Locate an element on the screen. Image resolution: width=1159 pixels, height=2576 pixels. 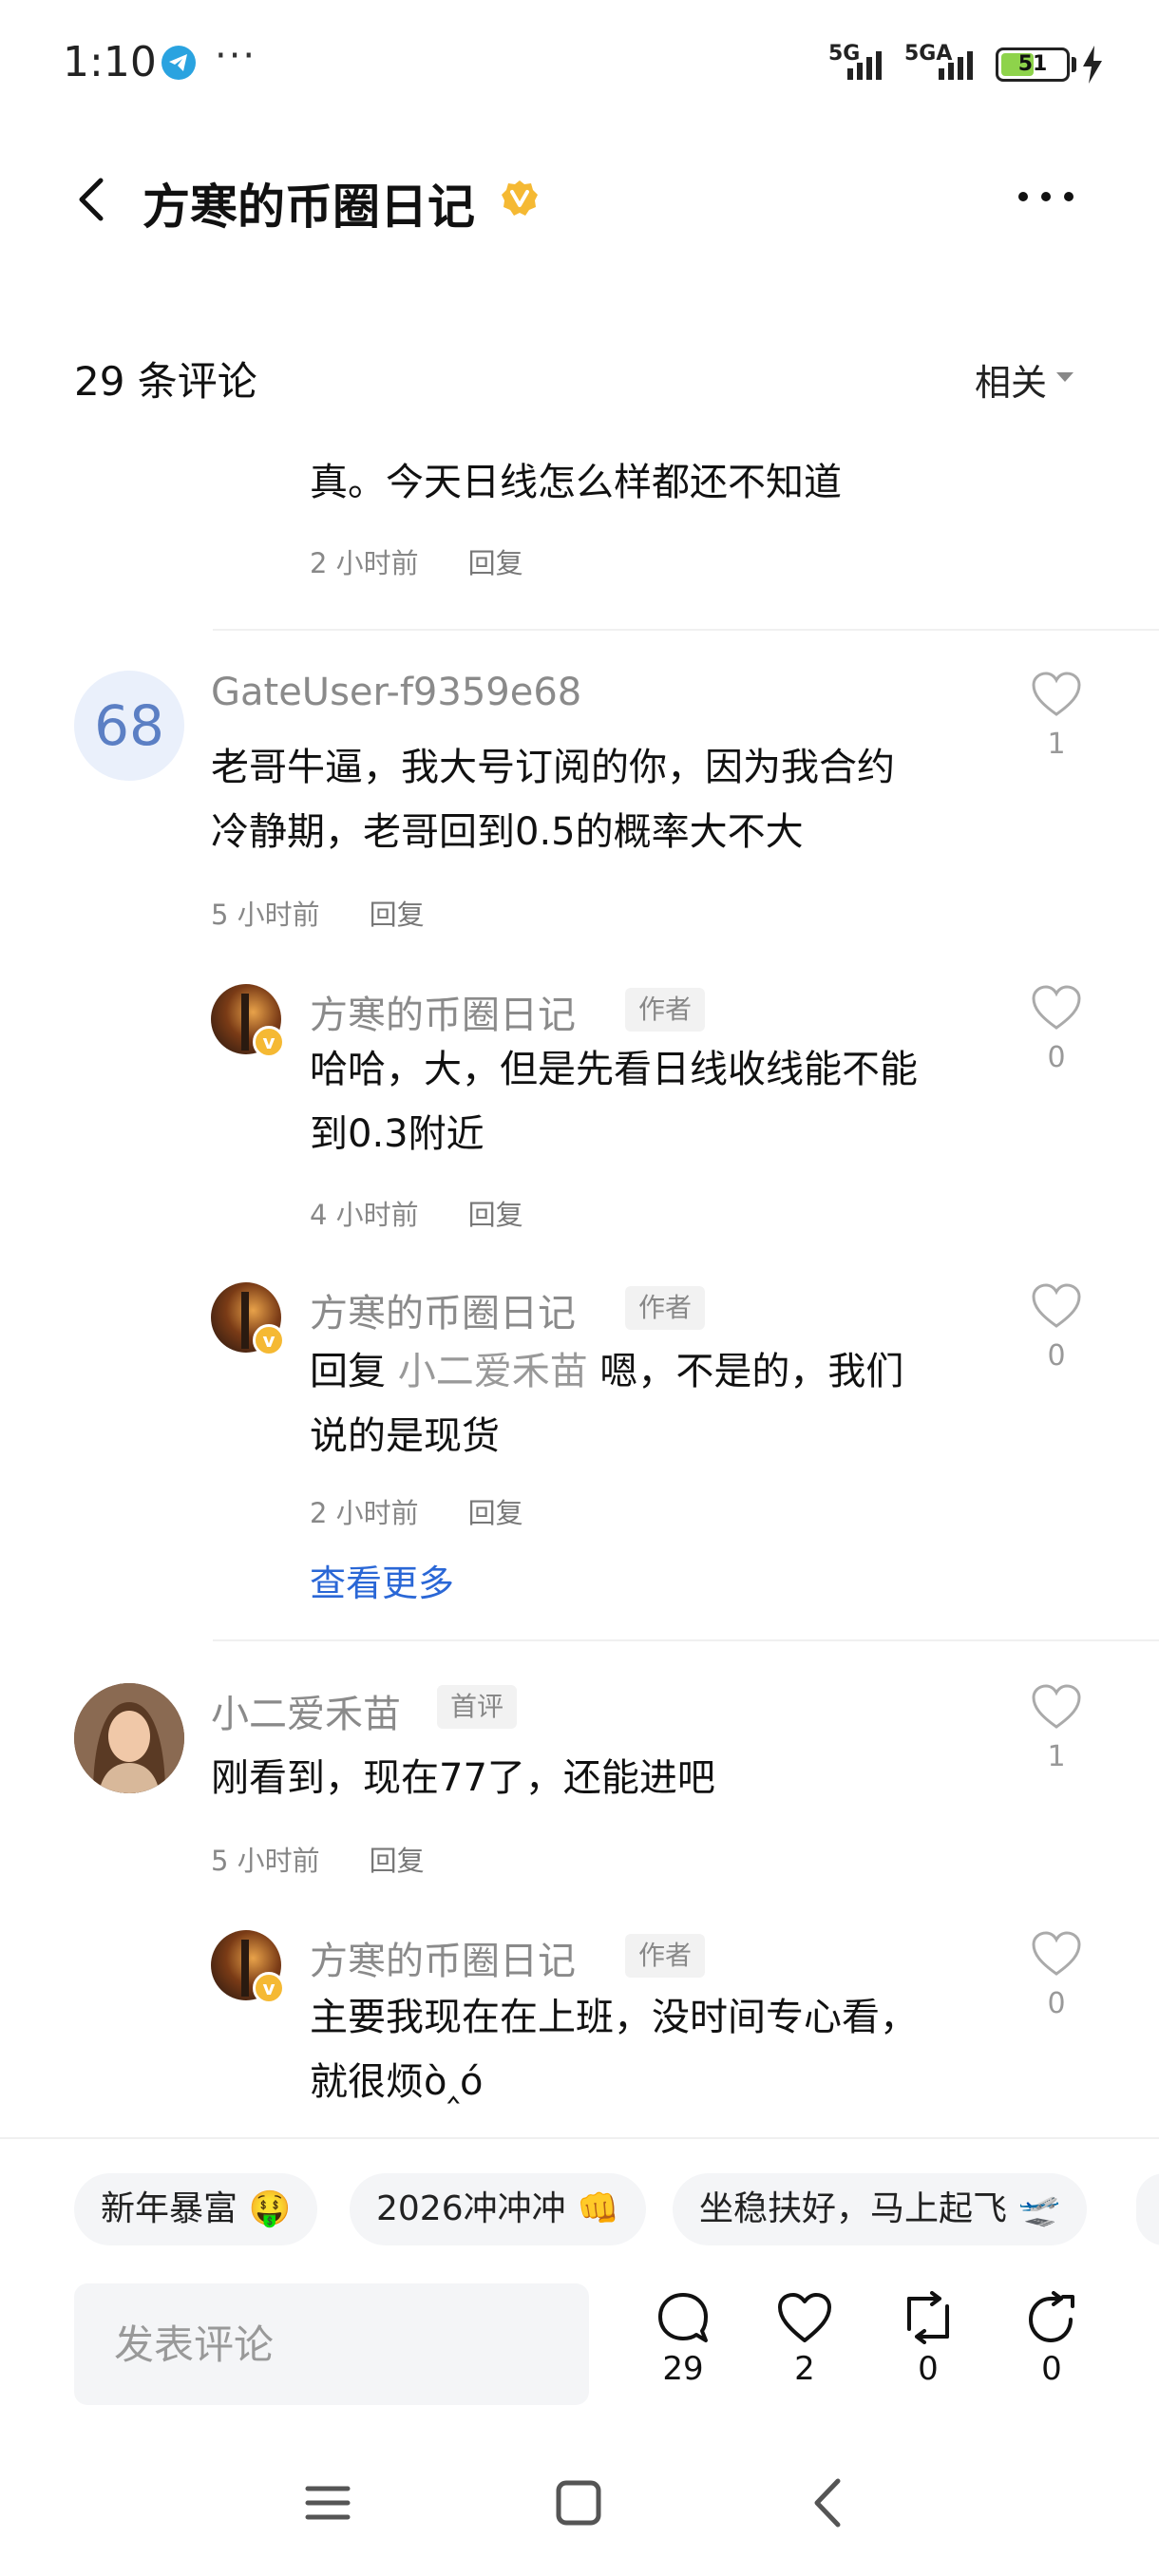
reply-meta: 2 小时前 回复 is located at coordinates (416, 1511).